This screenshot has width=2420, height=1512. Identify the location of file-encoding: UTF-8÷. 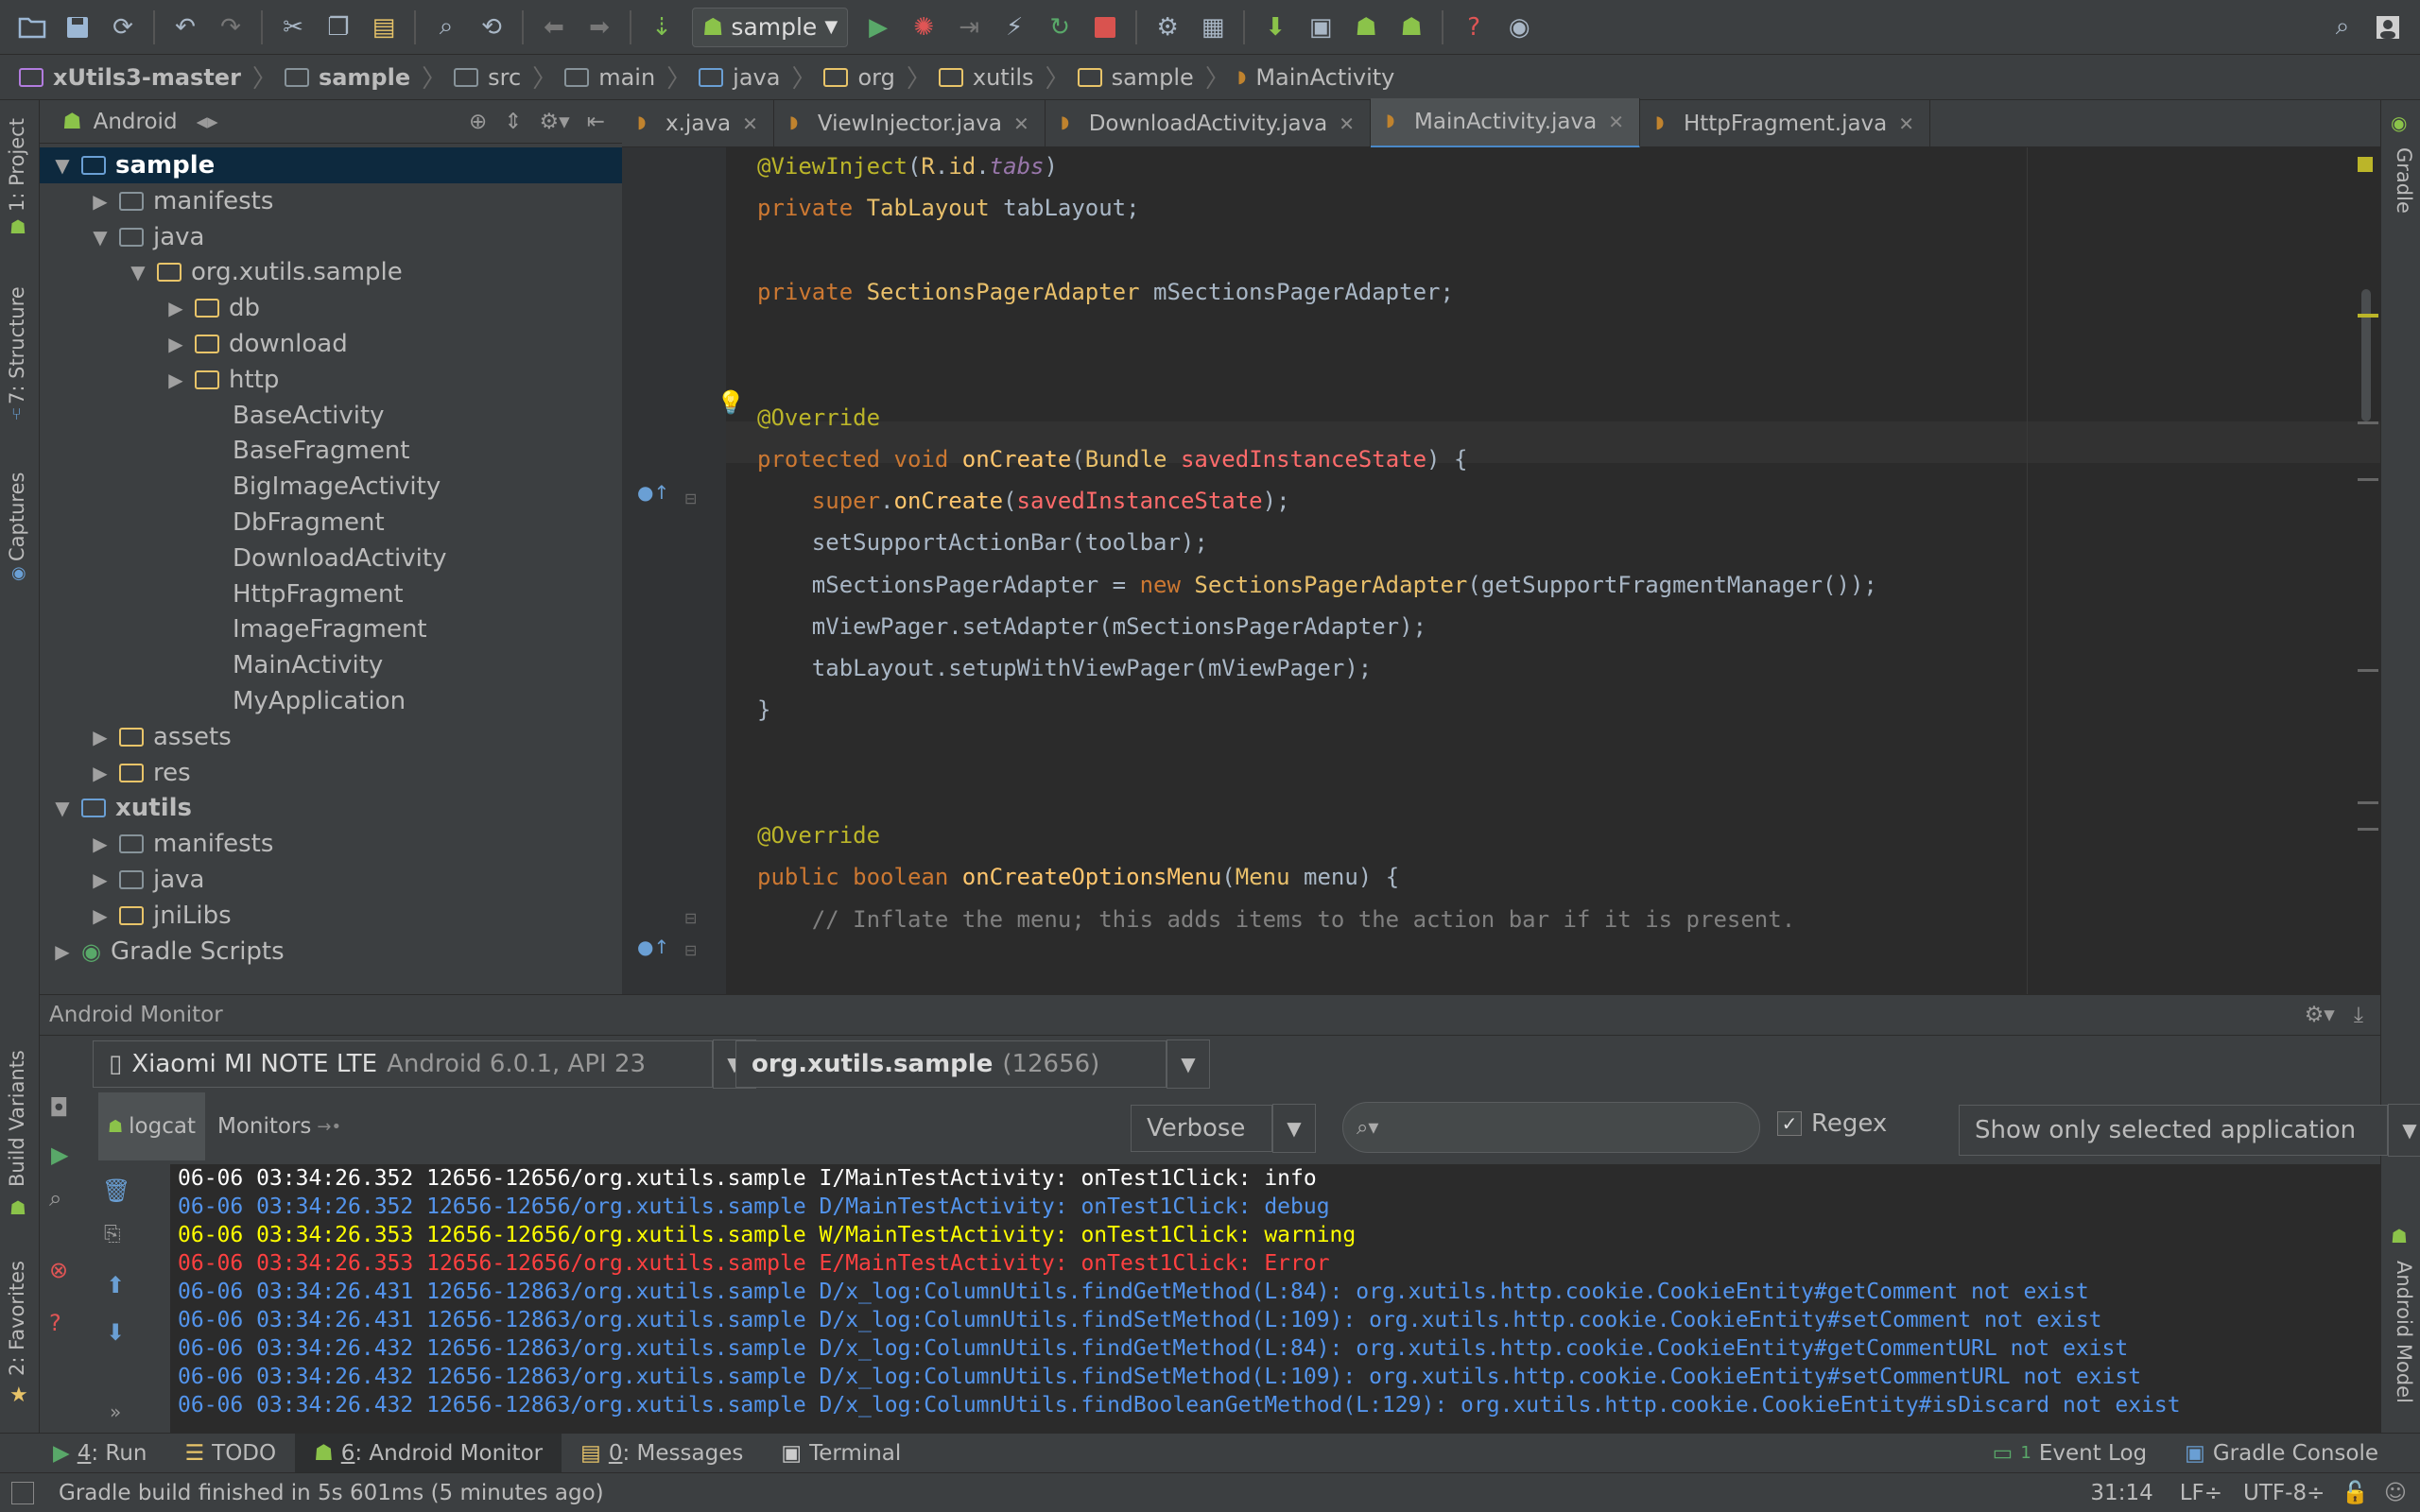
(2284, 1493).